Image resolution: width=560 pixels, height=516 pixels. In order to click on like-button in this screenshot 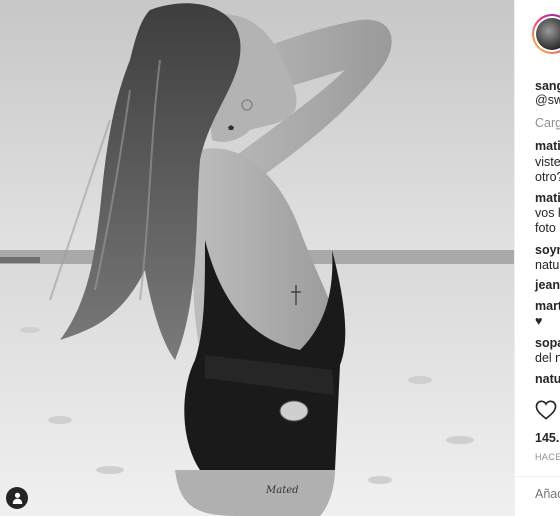, I will do `click(546, 412)`.